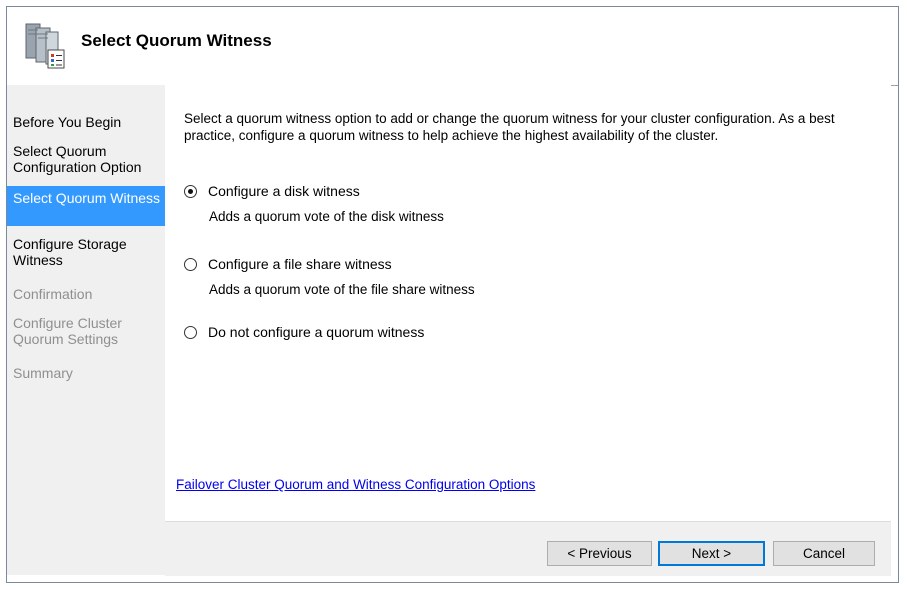 This screenshot has height=590, width=907. Describe the element at coordinates (824, 553) in the screenshot. I see `cancel-button: Cancel` at that location.